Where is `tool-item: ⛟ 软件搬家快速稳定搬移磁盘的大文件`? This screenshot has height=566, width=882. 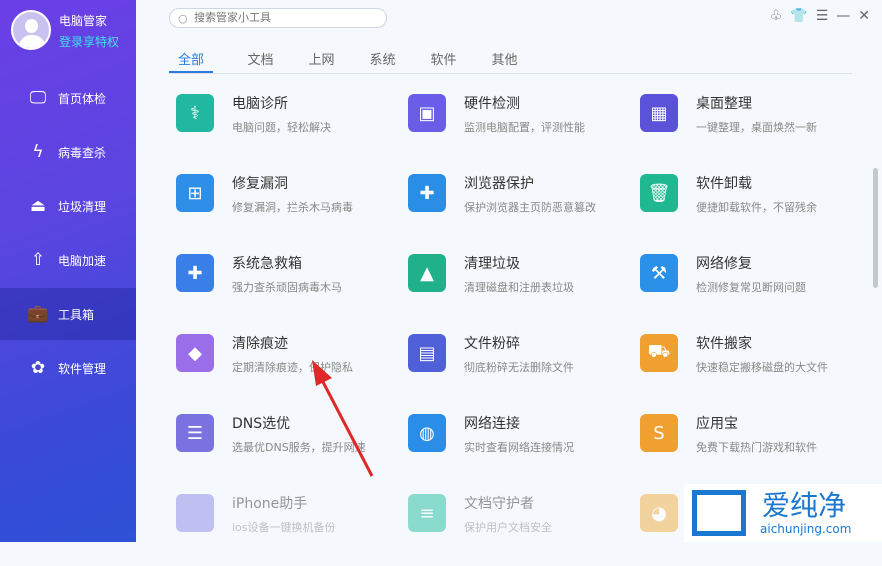
tool-item: ⛟ 软件搬家快速稳定搬移磁盘的大文件 is located at coordinates (756, 366).